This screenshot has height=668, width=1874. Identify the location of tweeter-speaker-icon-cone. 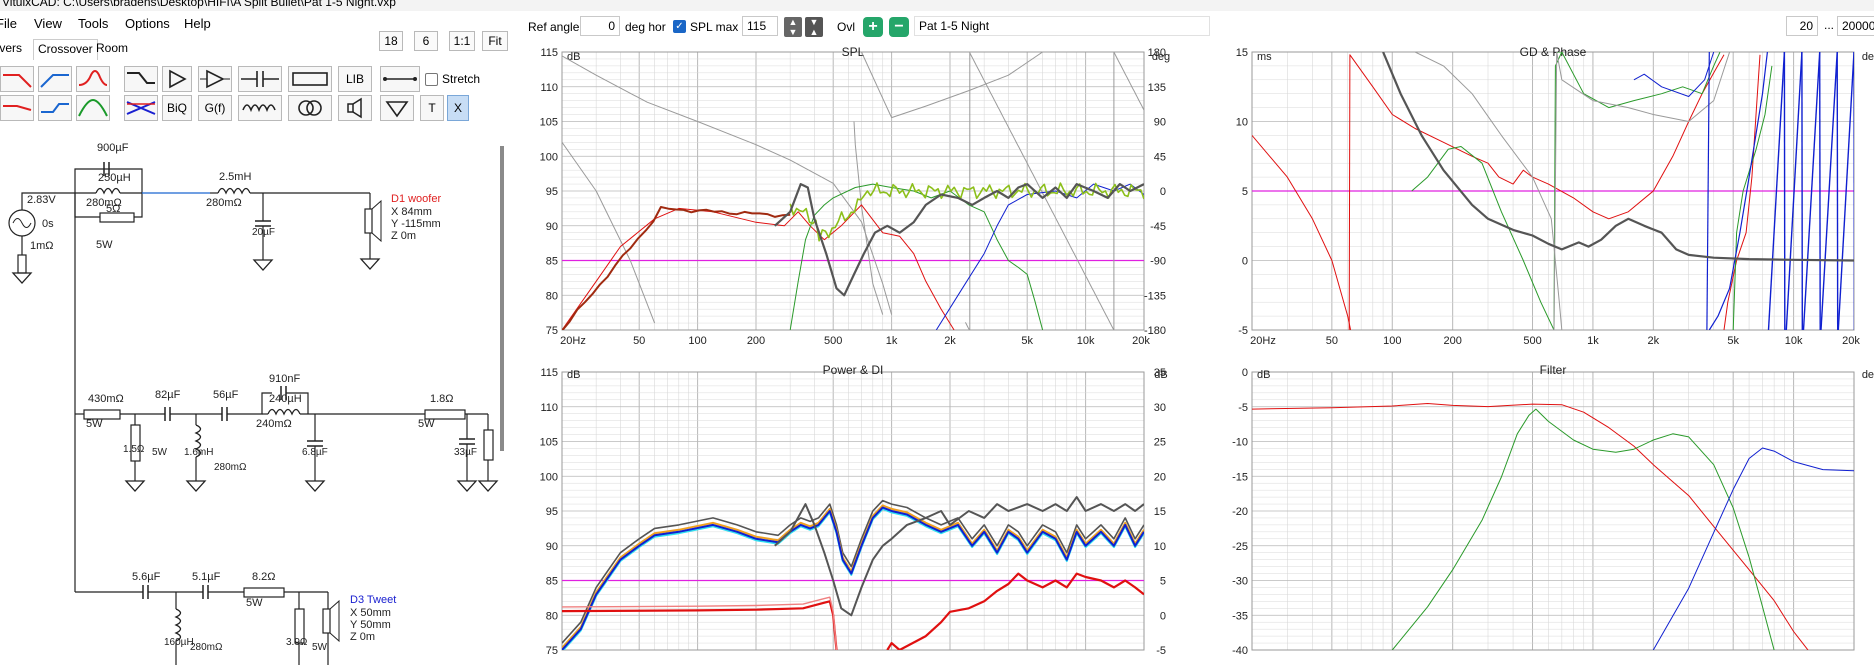
(334, 621).